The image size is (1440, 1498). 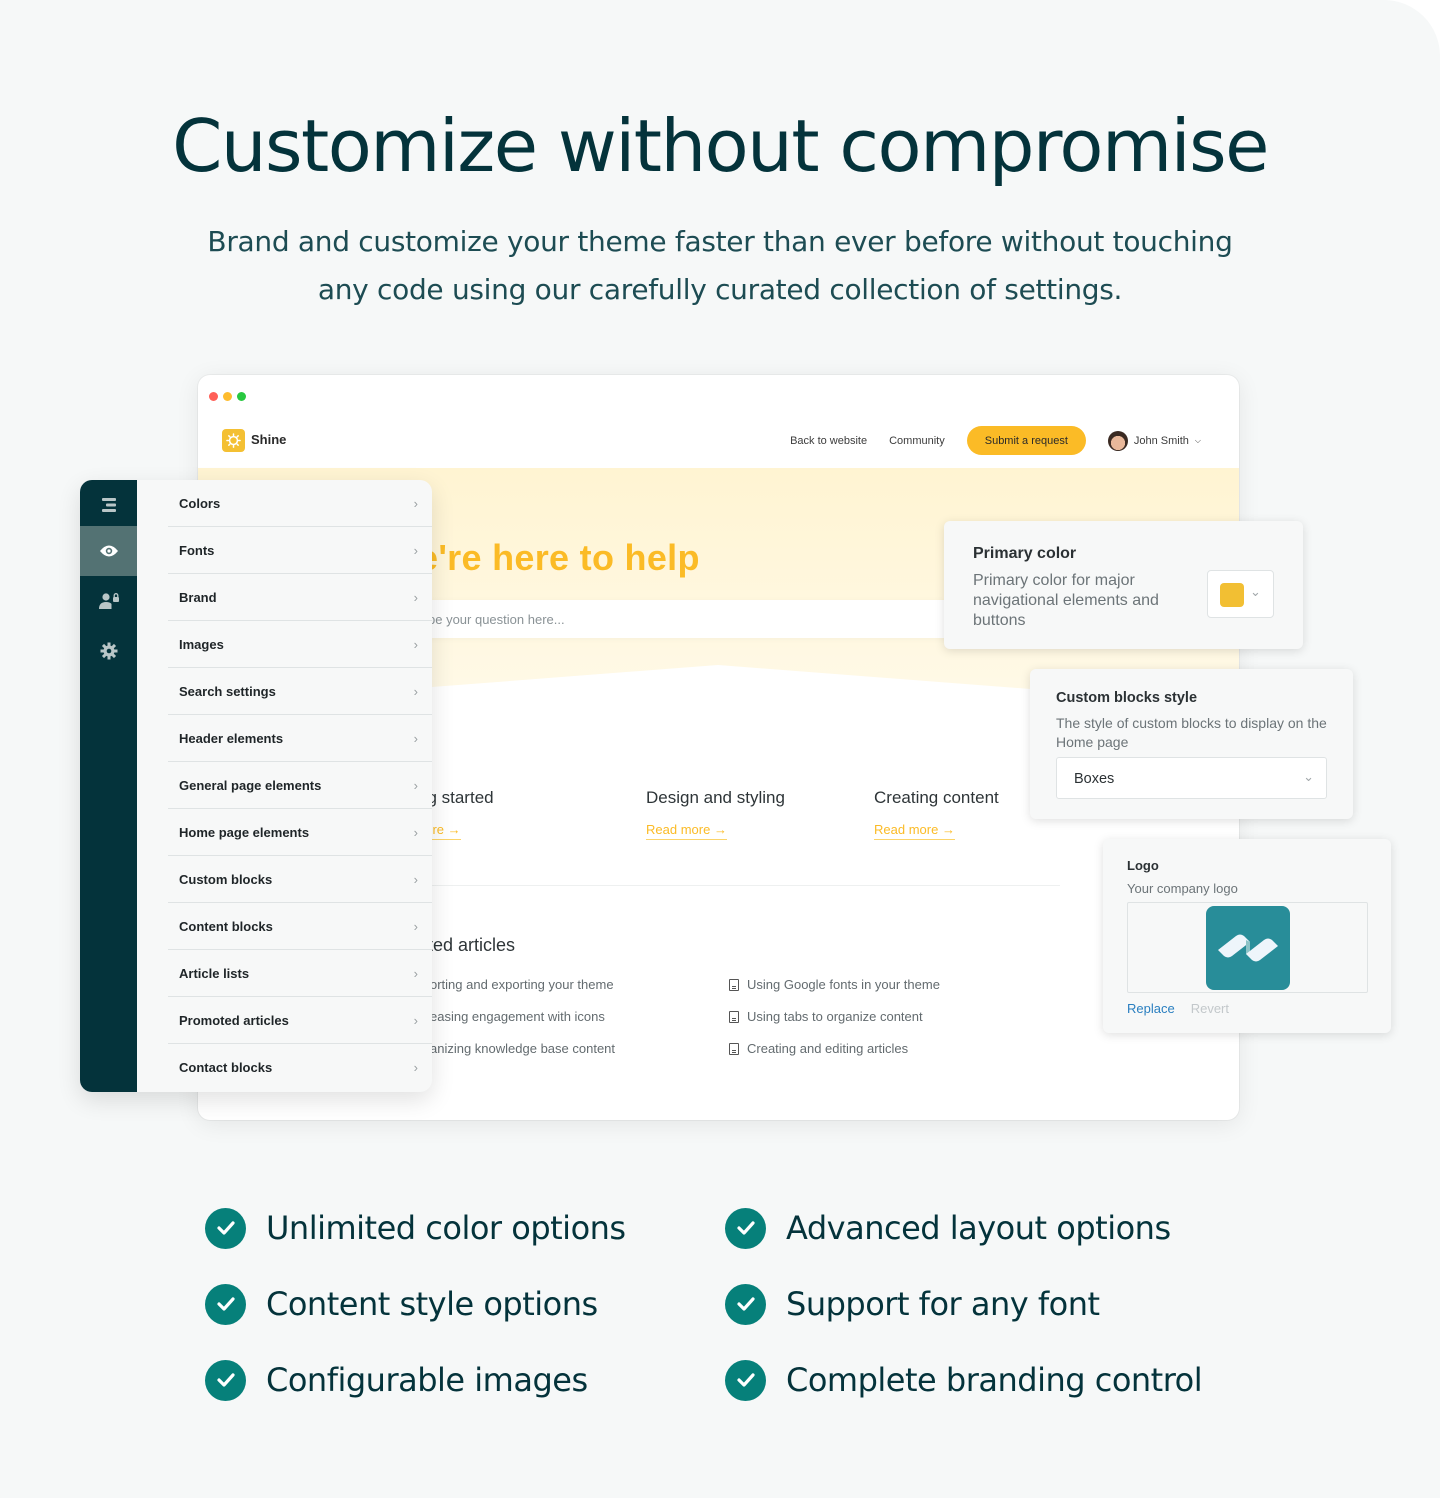 What do you see at coordinates (1191, 778) in the screenshot?
I see `custom-blocks-style-select: Boxes ⌄` at bounding box center [1191, 778].